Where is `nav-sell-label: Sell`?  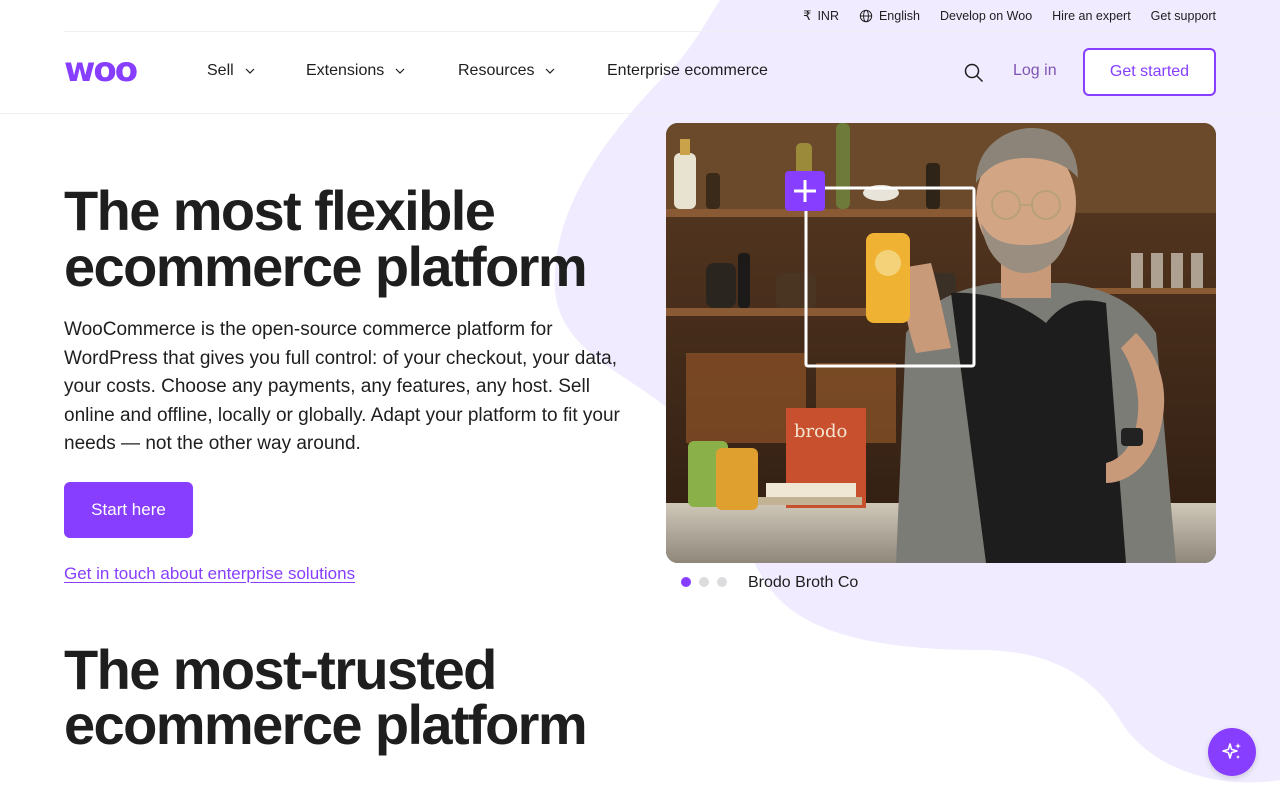
nav-sell-label: Sell is located at coordinates (220, 70).